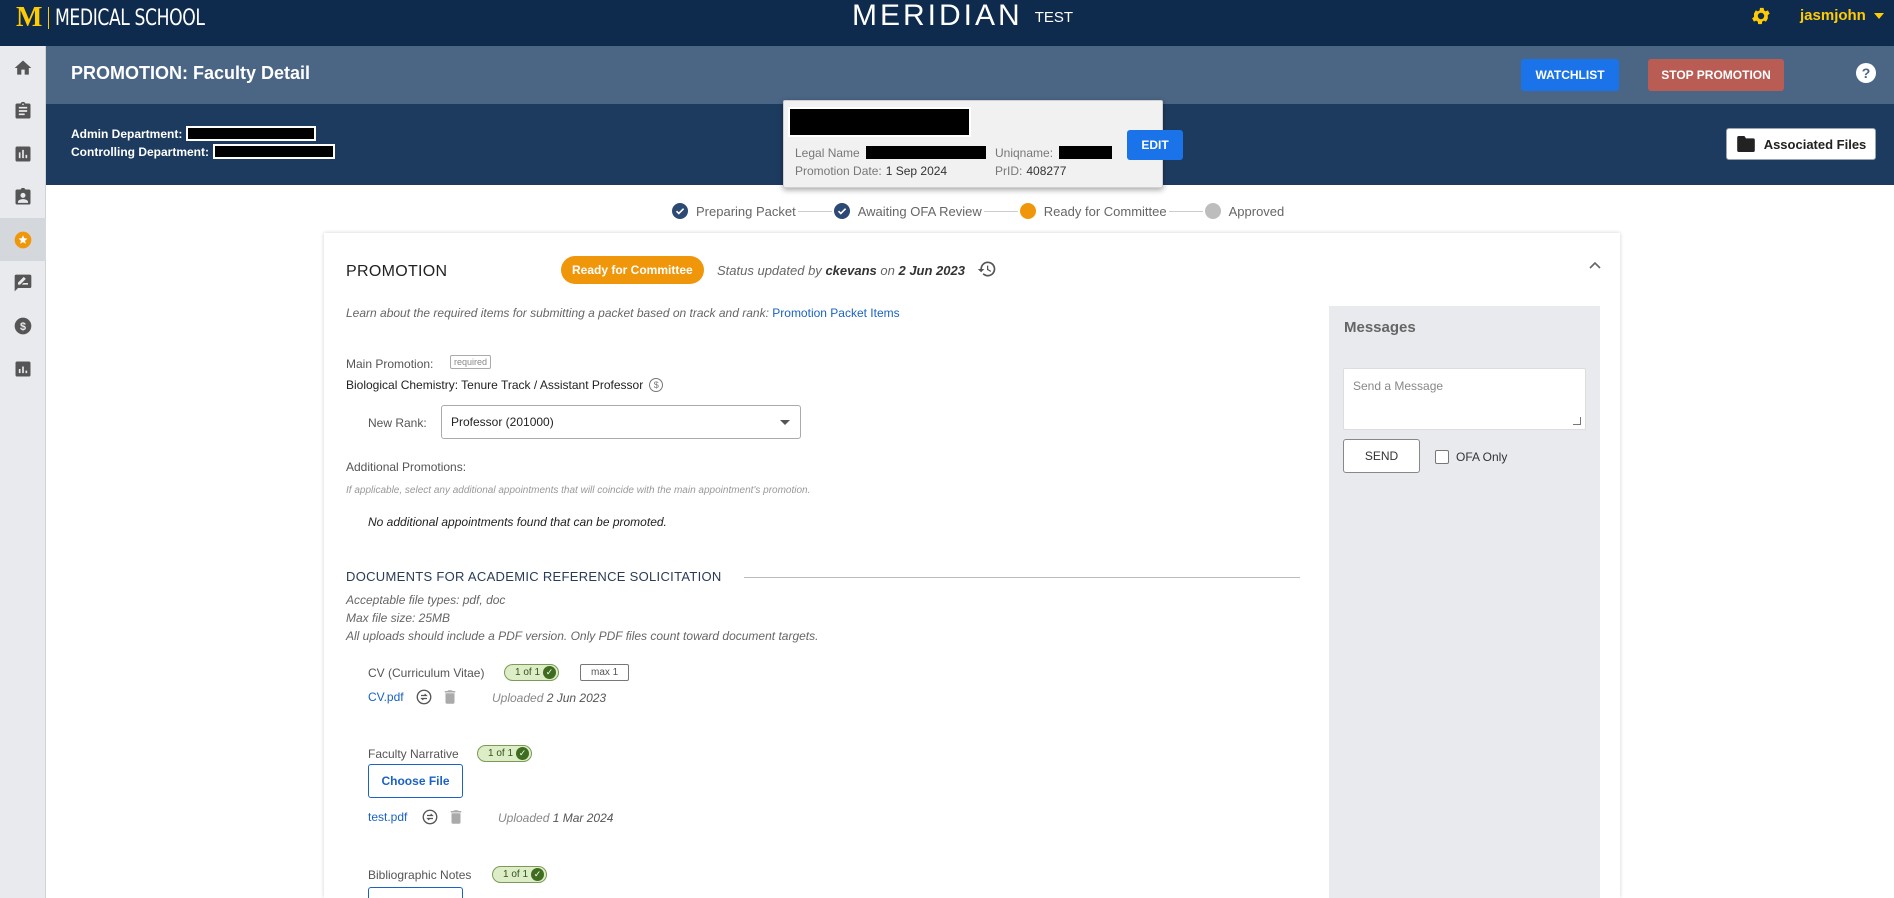 The height and width of the screenshot is (898, 1894). Describe the element at coordinates (502, 422) in the screenshot. I see `new-rank-value: Professor (201000)` at that location.